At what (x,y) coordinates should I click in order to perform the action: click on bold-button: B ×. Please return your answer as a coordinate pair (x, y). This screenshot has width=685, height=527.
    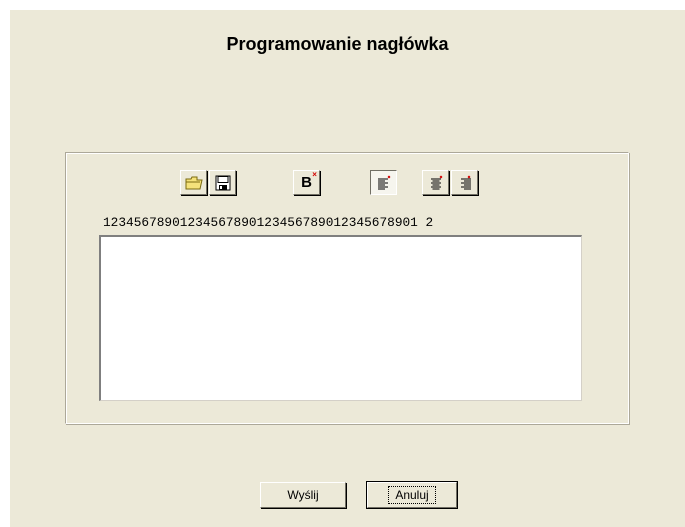
    Looking at the image, I should click on (306, 182).